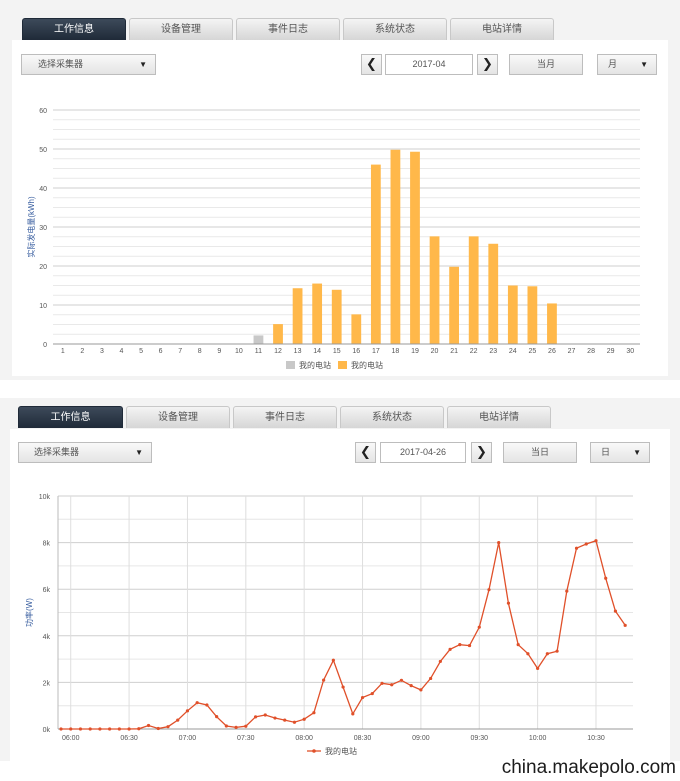 The image size is (680, 781). I want to click on x-tick-label: 06:00, so click(71, 738).